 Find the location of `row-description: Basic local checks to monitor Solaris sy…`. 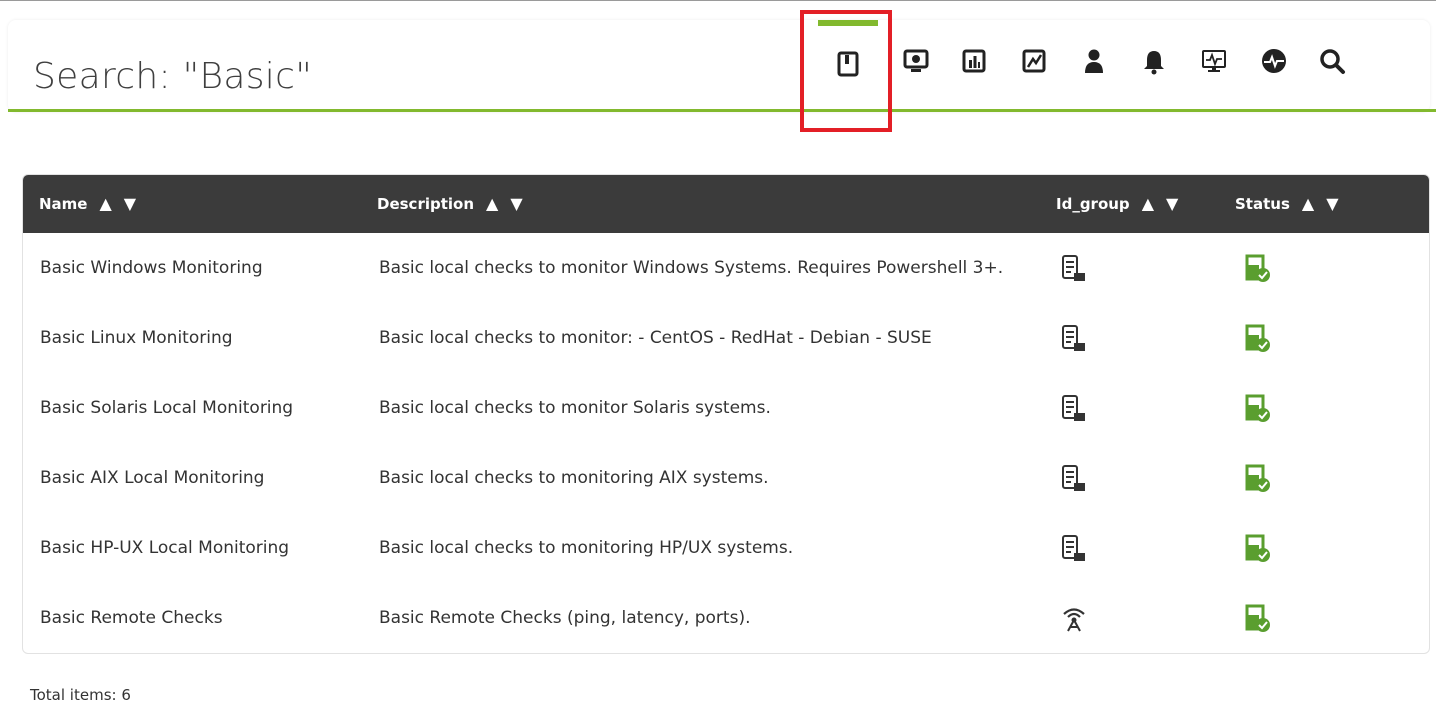

row-description: Basic local checks to monitor Solaris sy… is located at coordinates (575, 408).